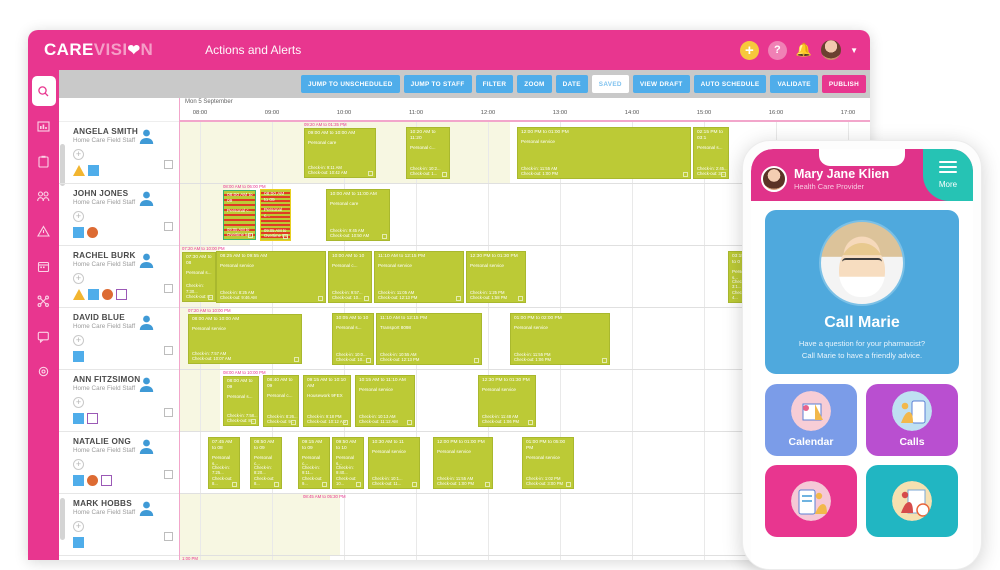 The image size is (1000, 570). What do you see at coordinates (794, 84) in the screenshot?
I see `toolbar-button-validate: VALIDATE` at bounding box center [794, 84].